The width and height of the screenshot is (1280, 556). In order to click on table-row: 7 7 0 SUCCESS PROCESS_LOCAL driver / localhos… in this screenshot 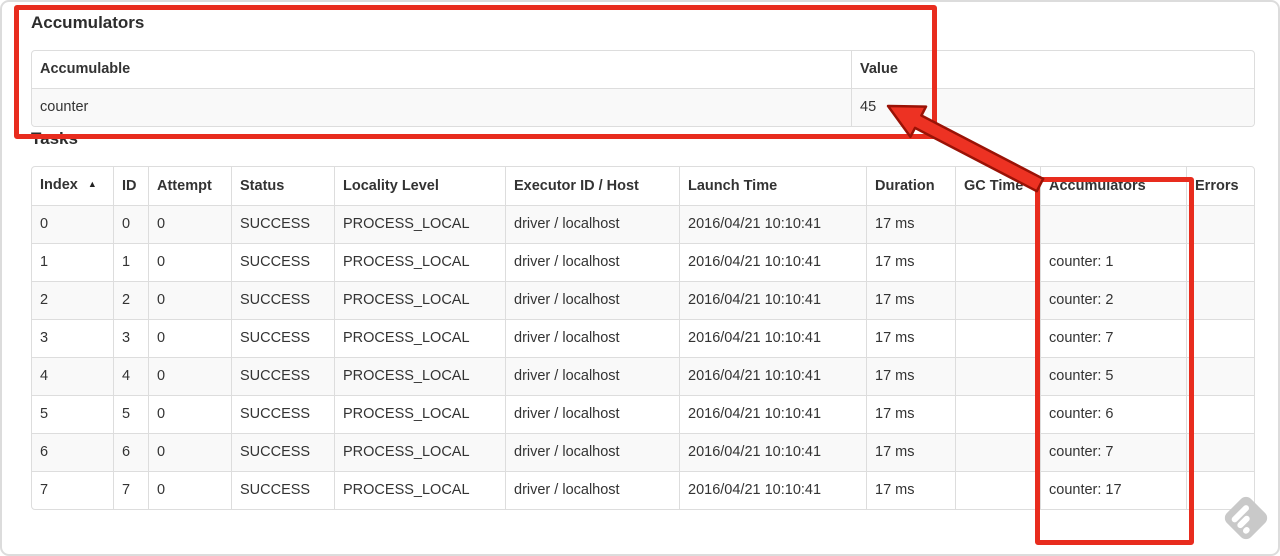, I will do `click(643, 490)`.